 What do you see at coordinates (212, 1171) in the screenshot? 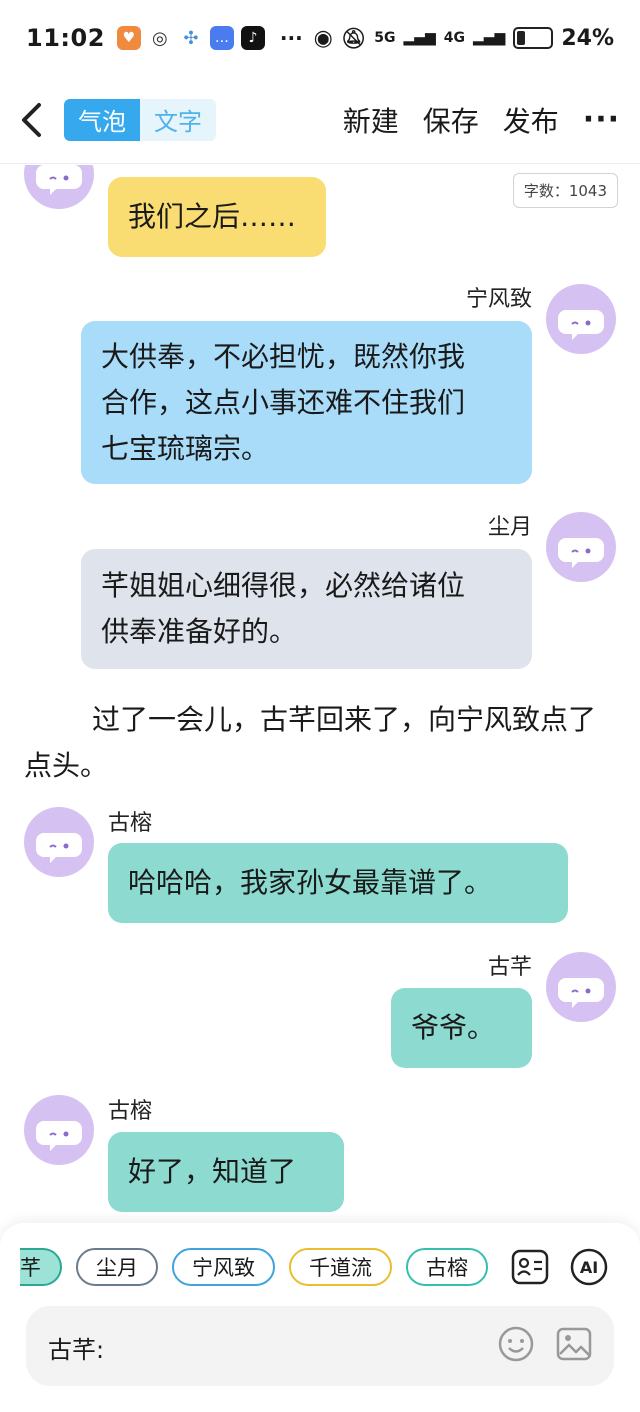
I see `message-text: 好了，知道了` at bounding box center [212, 1171].